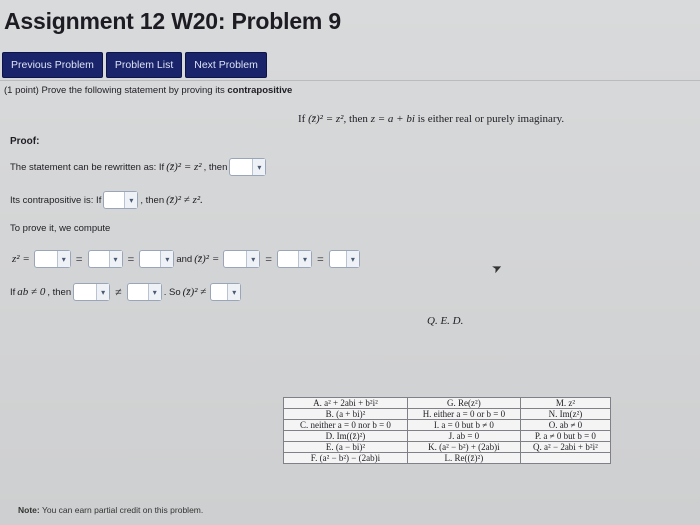  What do you see at coordinates (345, 447) in the screenshot?
I see `choice-cell: E. (a − bi)²` at bounding box center [345, 447].